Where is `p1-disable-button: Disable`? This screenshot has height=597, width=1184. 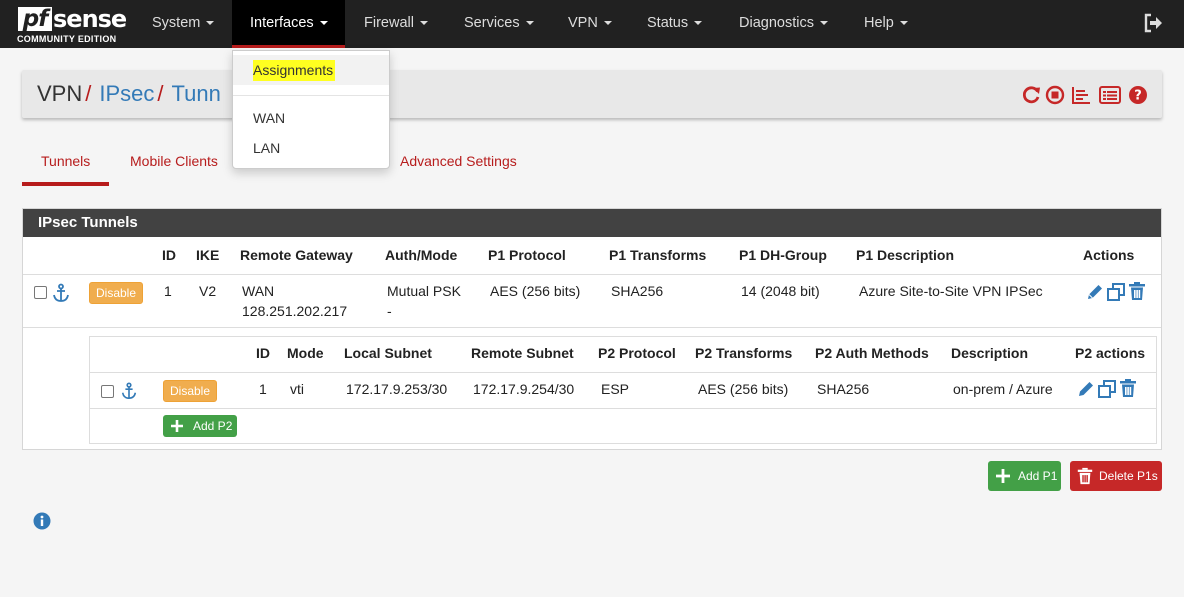 p1-disable-button: Disable is located at coordinates (116, 293).